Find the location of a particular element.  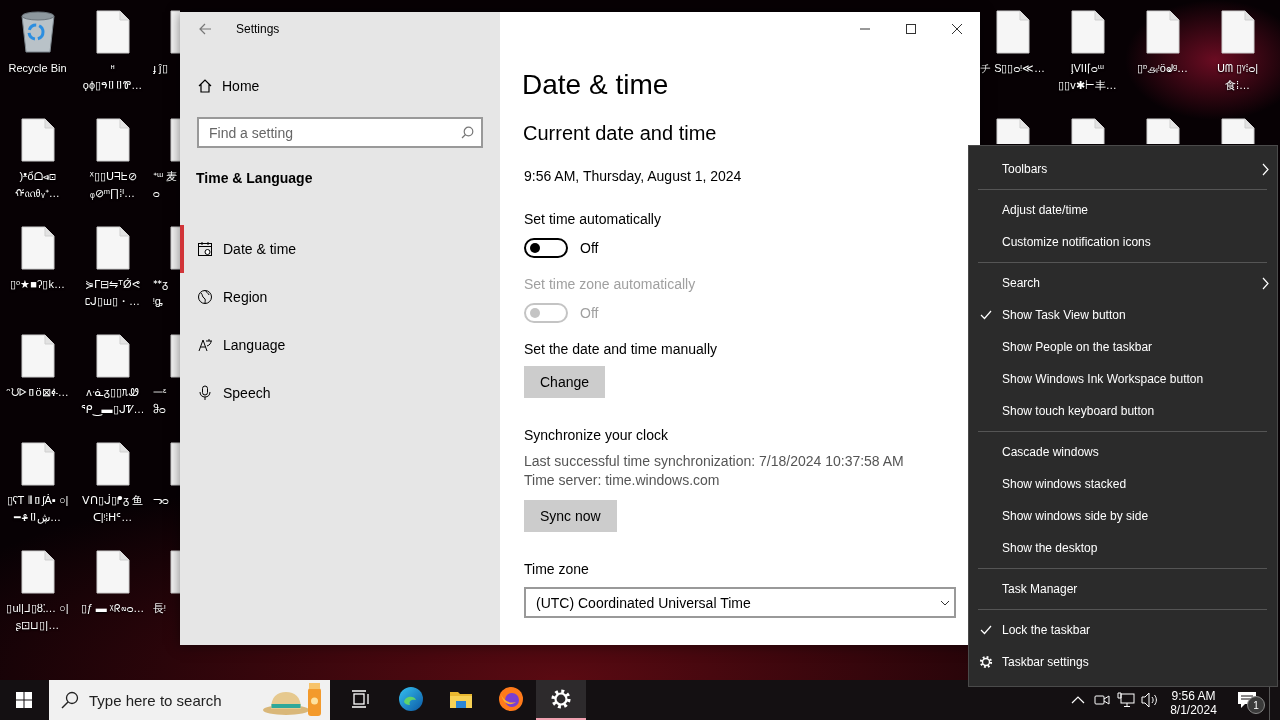

section-heading: Current date and time is located at coordinates (620, 133).